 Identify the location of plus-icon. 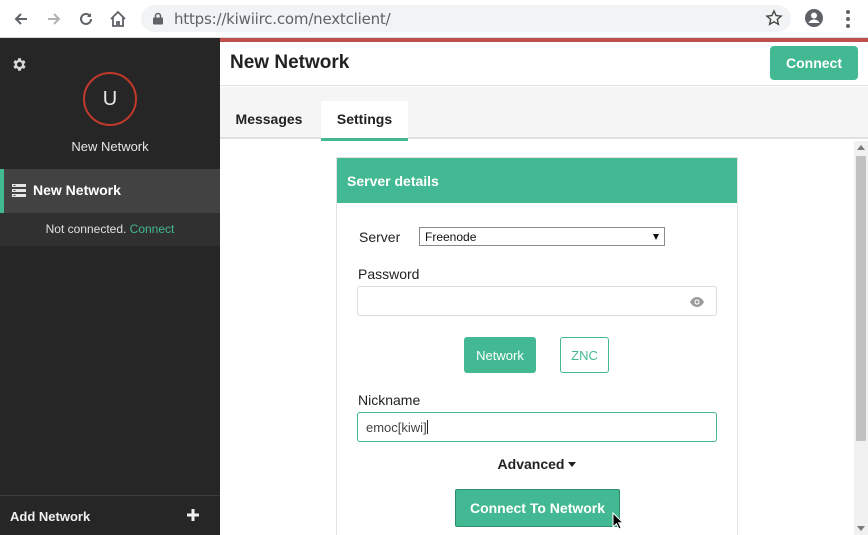
(193, 515).